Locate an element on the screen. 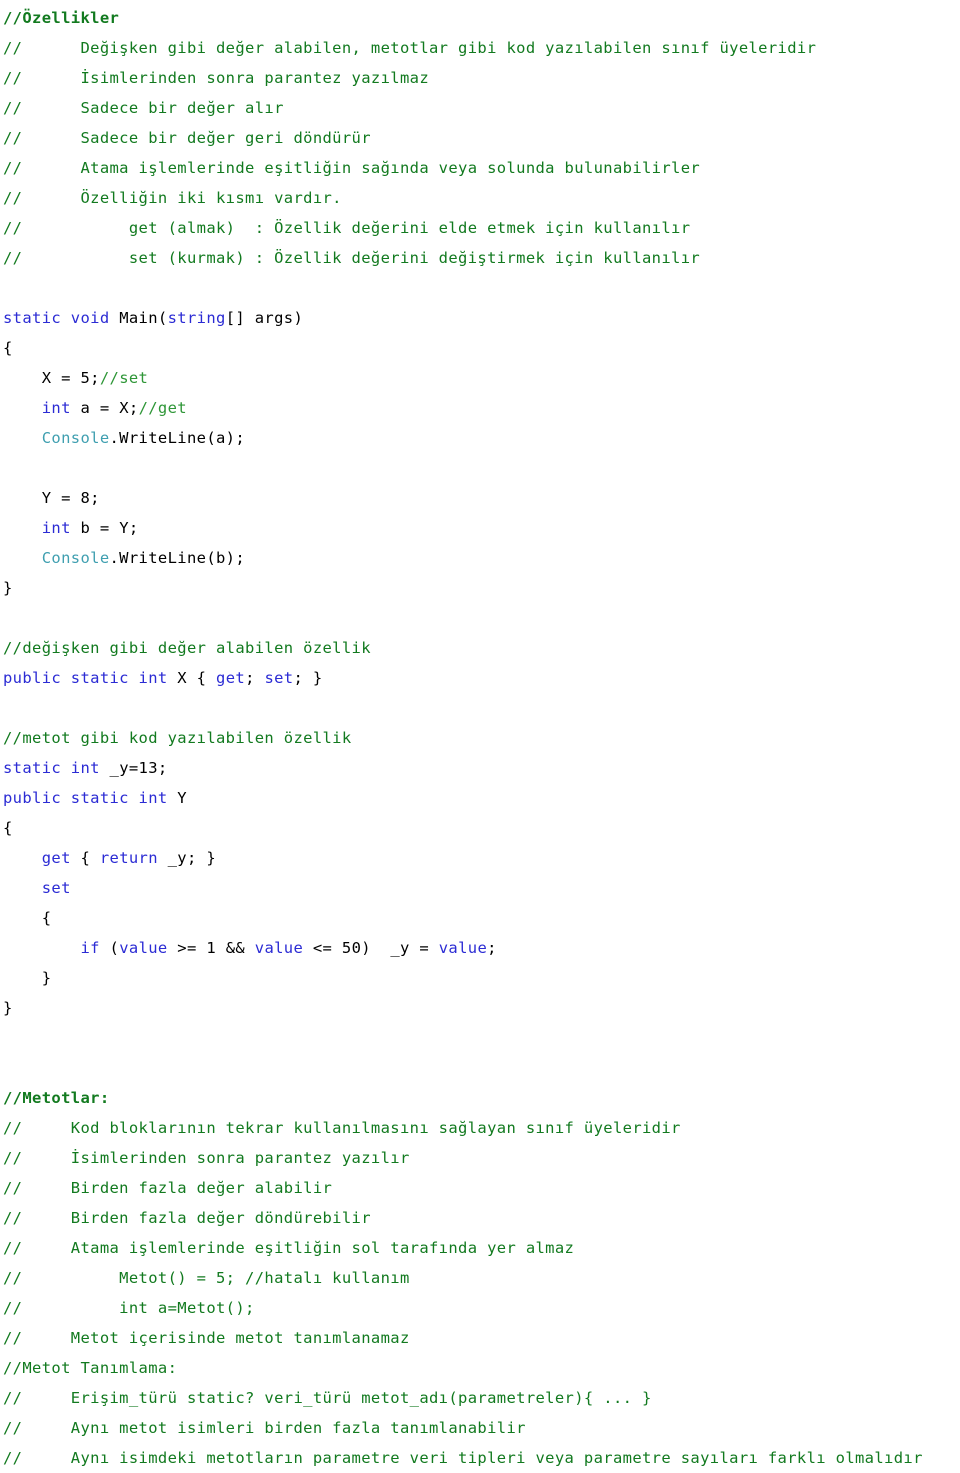  code-token-keyword: public static int is located at coordinates (85, 798).